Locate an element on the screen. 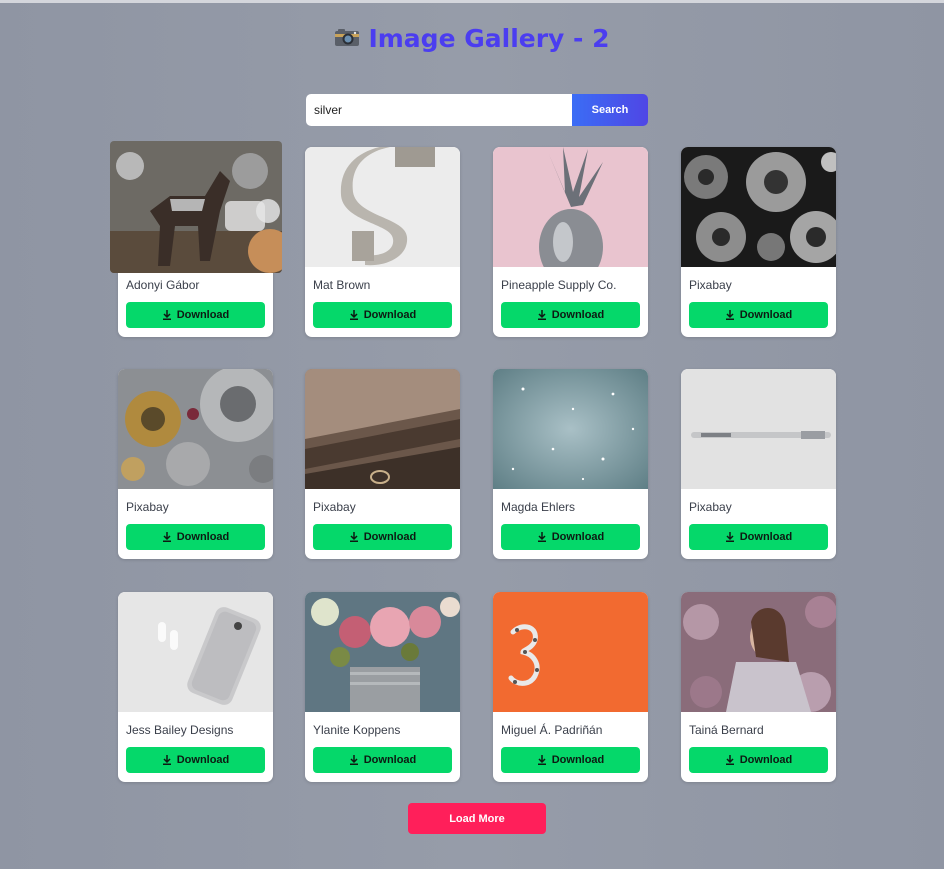  photo-card: Adonyi Gábor Download is located at coordinates (196, 239).